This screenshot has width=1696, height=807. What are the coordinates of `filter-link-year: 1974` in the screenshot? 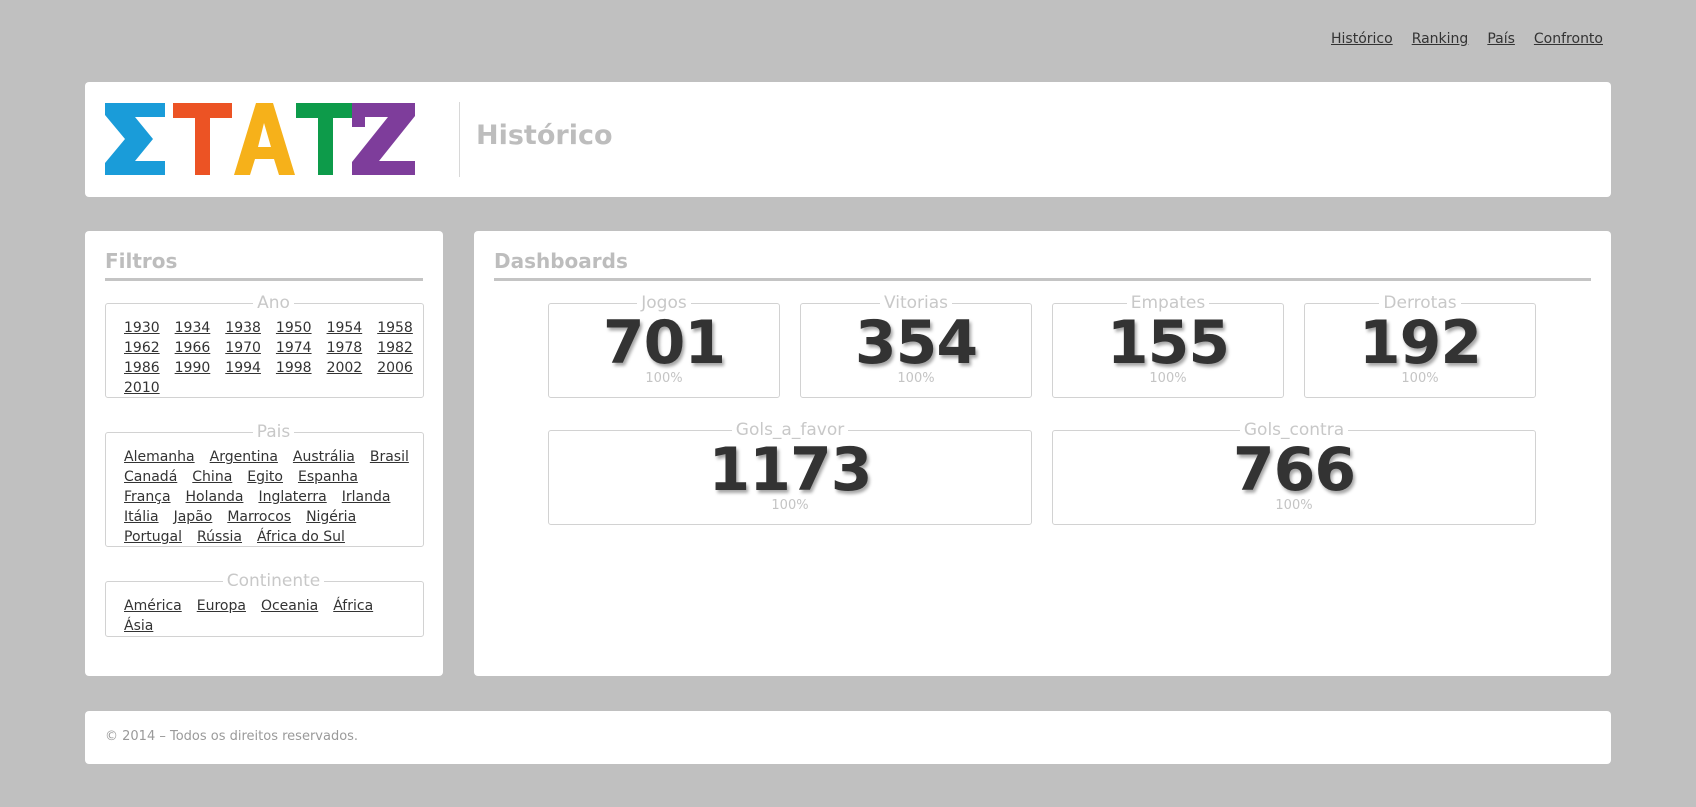 It's located at (294, 348).